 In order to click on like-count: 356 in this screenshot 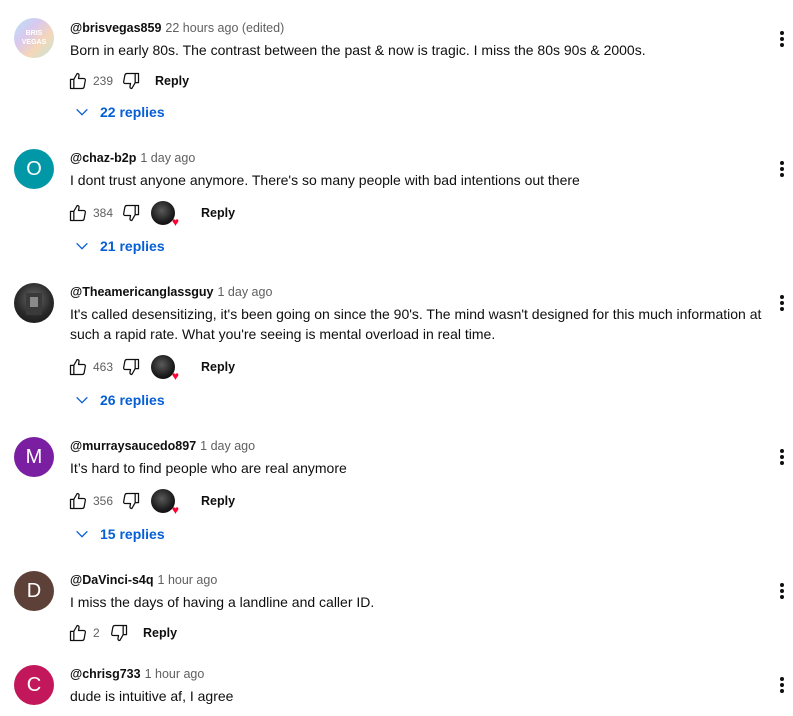, I will do `click(103, 501)`.